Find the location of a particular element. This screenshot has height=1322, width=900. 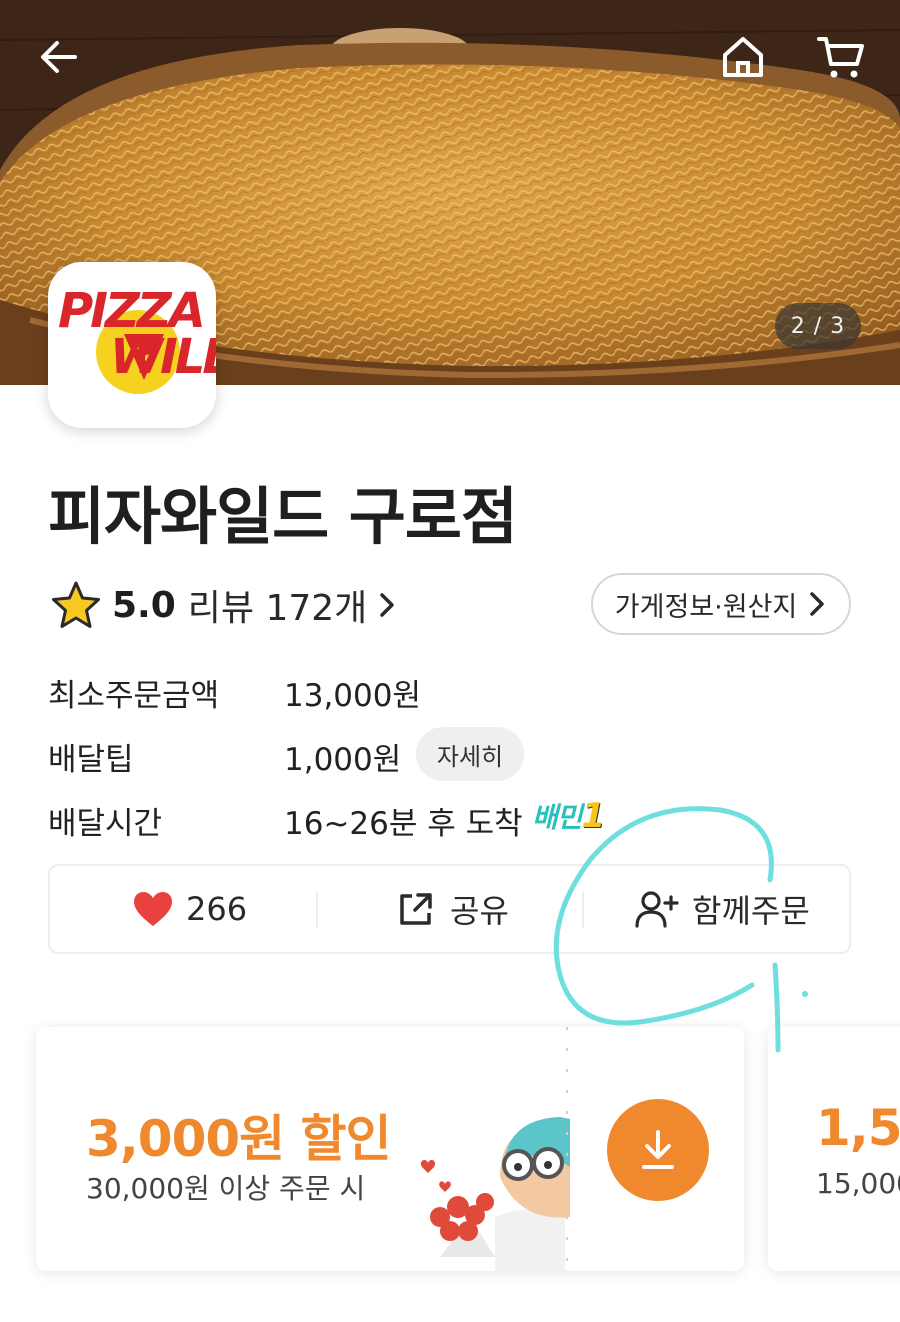

coupon-download-button is located at coordinates (658, 1150).